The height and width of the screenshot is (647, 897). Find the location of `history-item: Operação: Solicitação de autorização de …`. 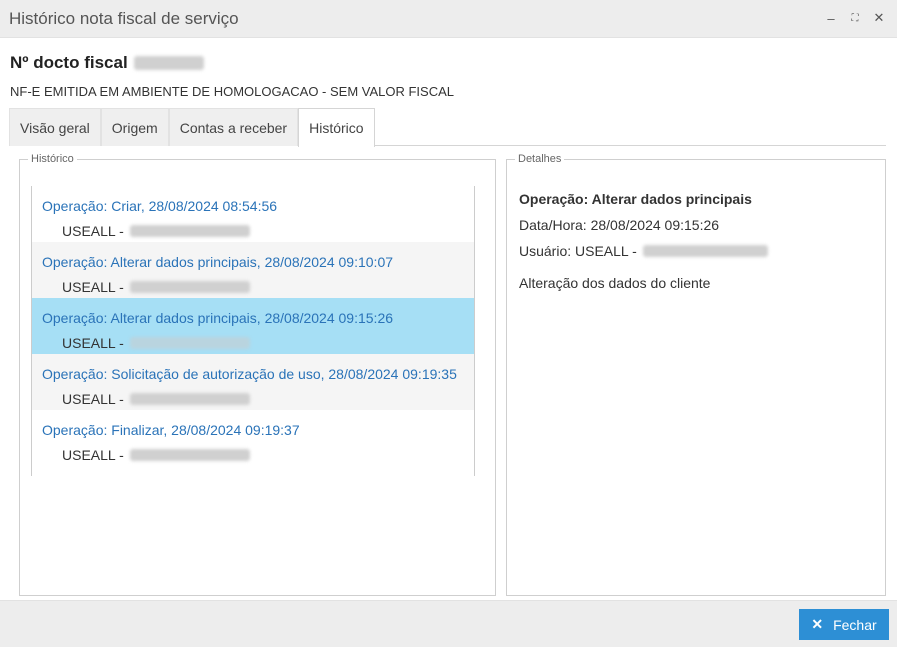

history-item: Operação: Solicitação de autorização de … is located at coordinates (253, 382).